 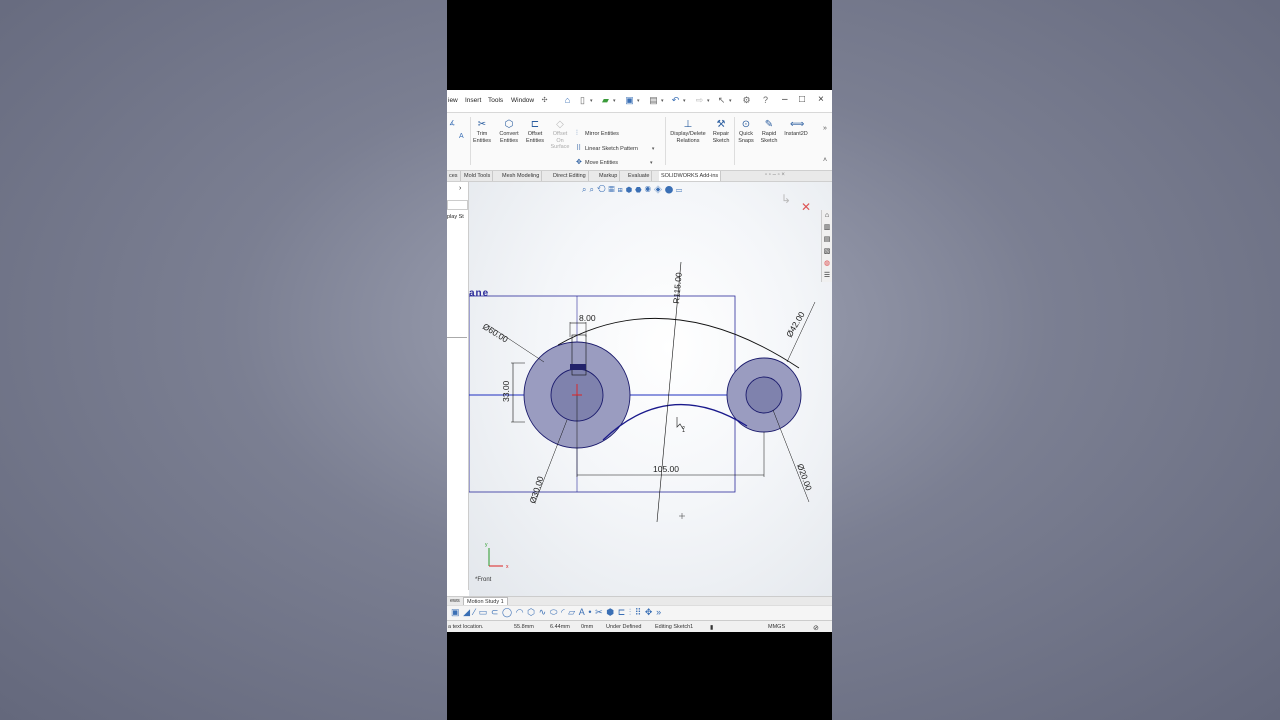 I want to click on rebuild-dropdown-icon: ▾, so click(x=708, y=101).